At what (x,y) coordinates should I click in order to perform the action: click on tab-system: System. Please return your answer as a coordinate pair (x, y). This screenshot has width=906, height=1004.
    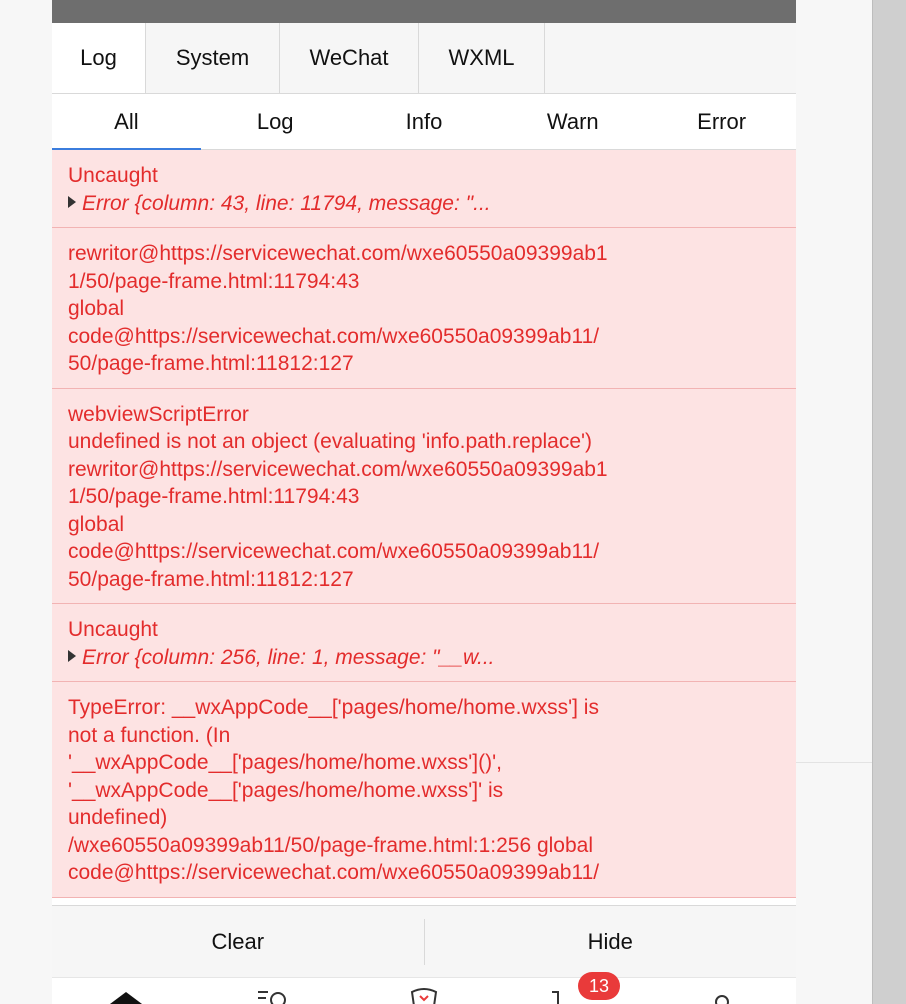
    Looking at the image, I should click on (213, 58).